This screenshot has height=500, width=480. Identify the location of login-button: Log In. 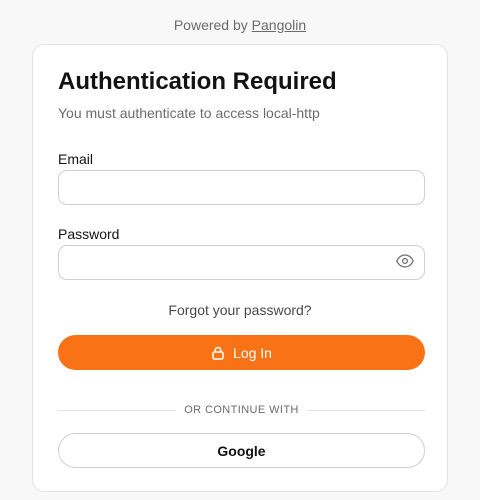
(241, 352).